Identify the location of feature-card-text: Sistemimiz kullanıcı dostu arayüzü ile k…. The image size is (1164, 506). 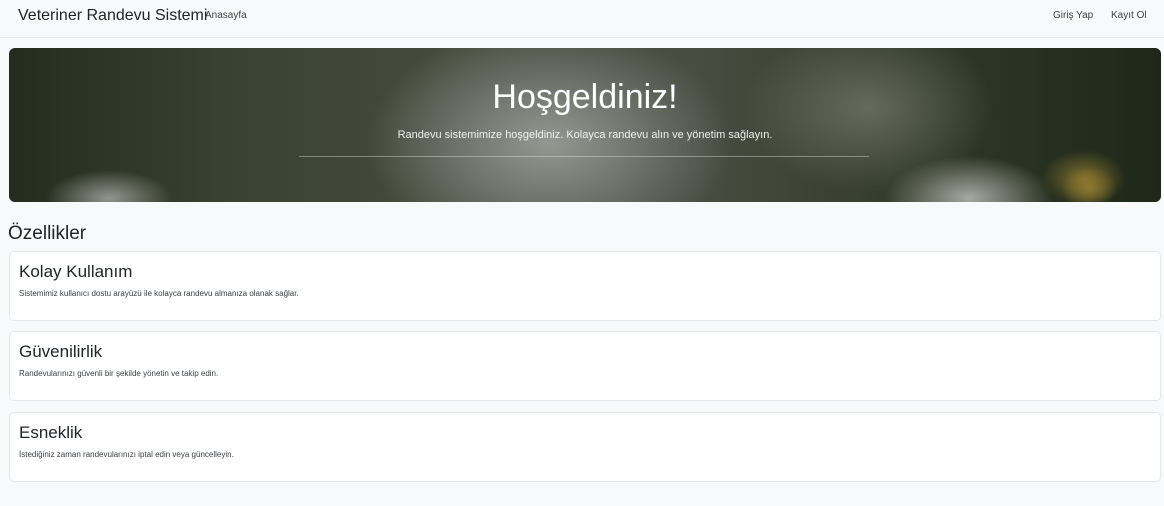
(159, 293).